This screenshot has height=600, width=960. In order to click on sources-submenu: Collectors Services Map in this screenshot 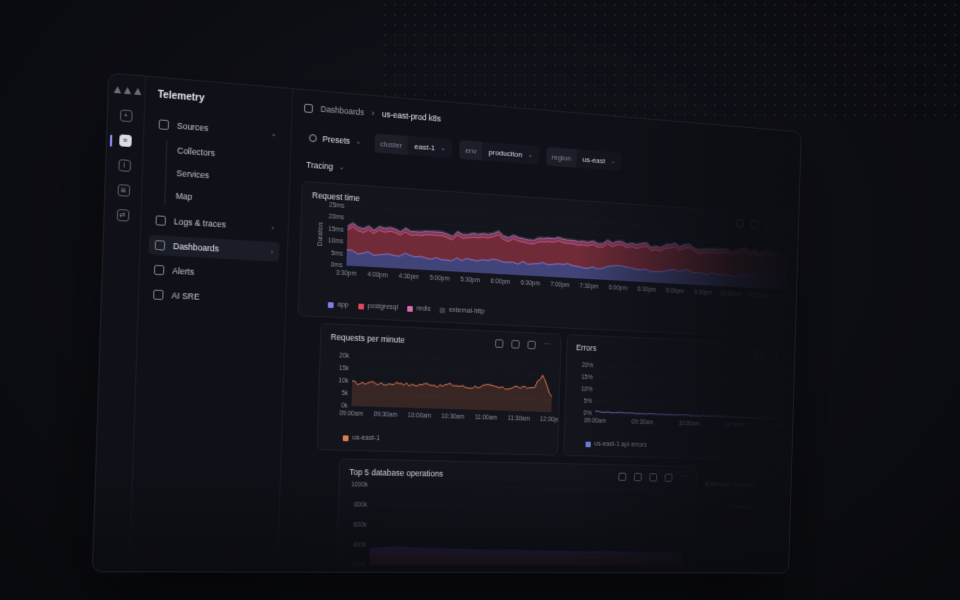, I will do `click(223, 176)`.